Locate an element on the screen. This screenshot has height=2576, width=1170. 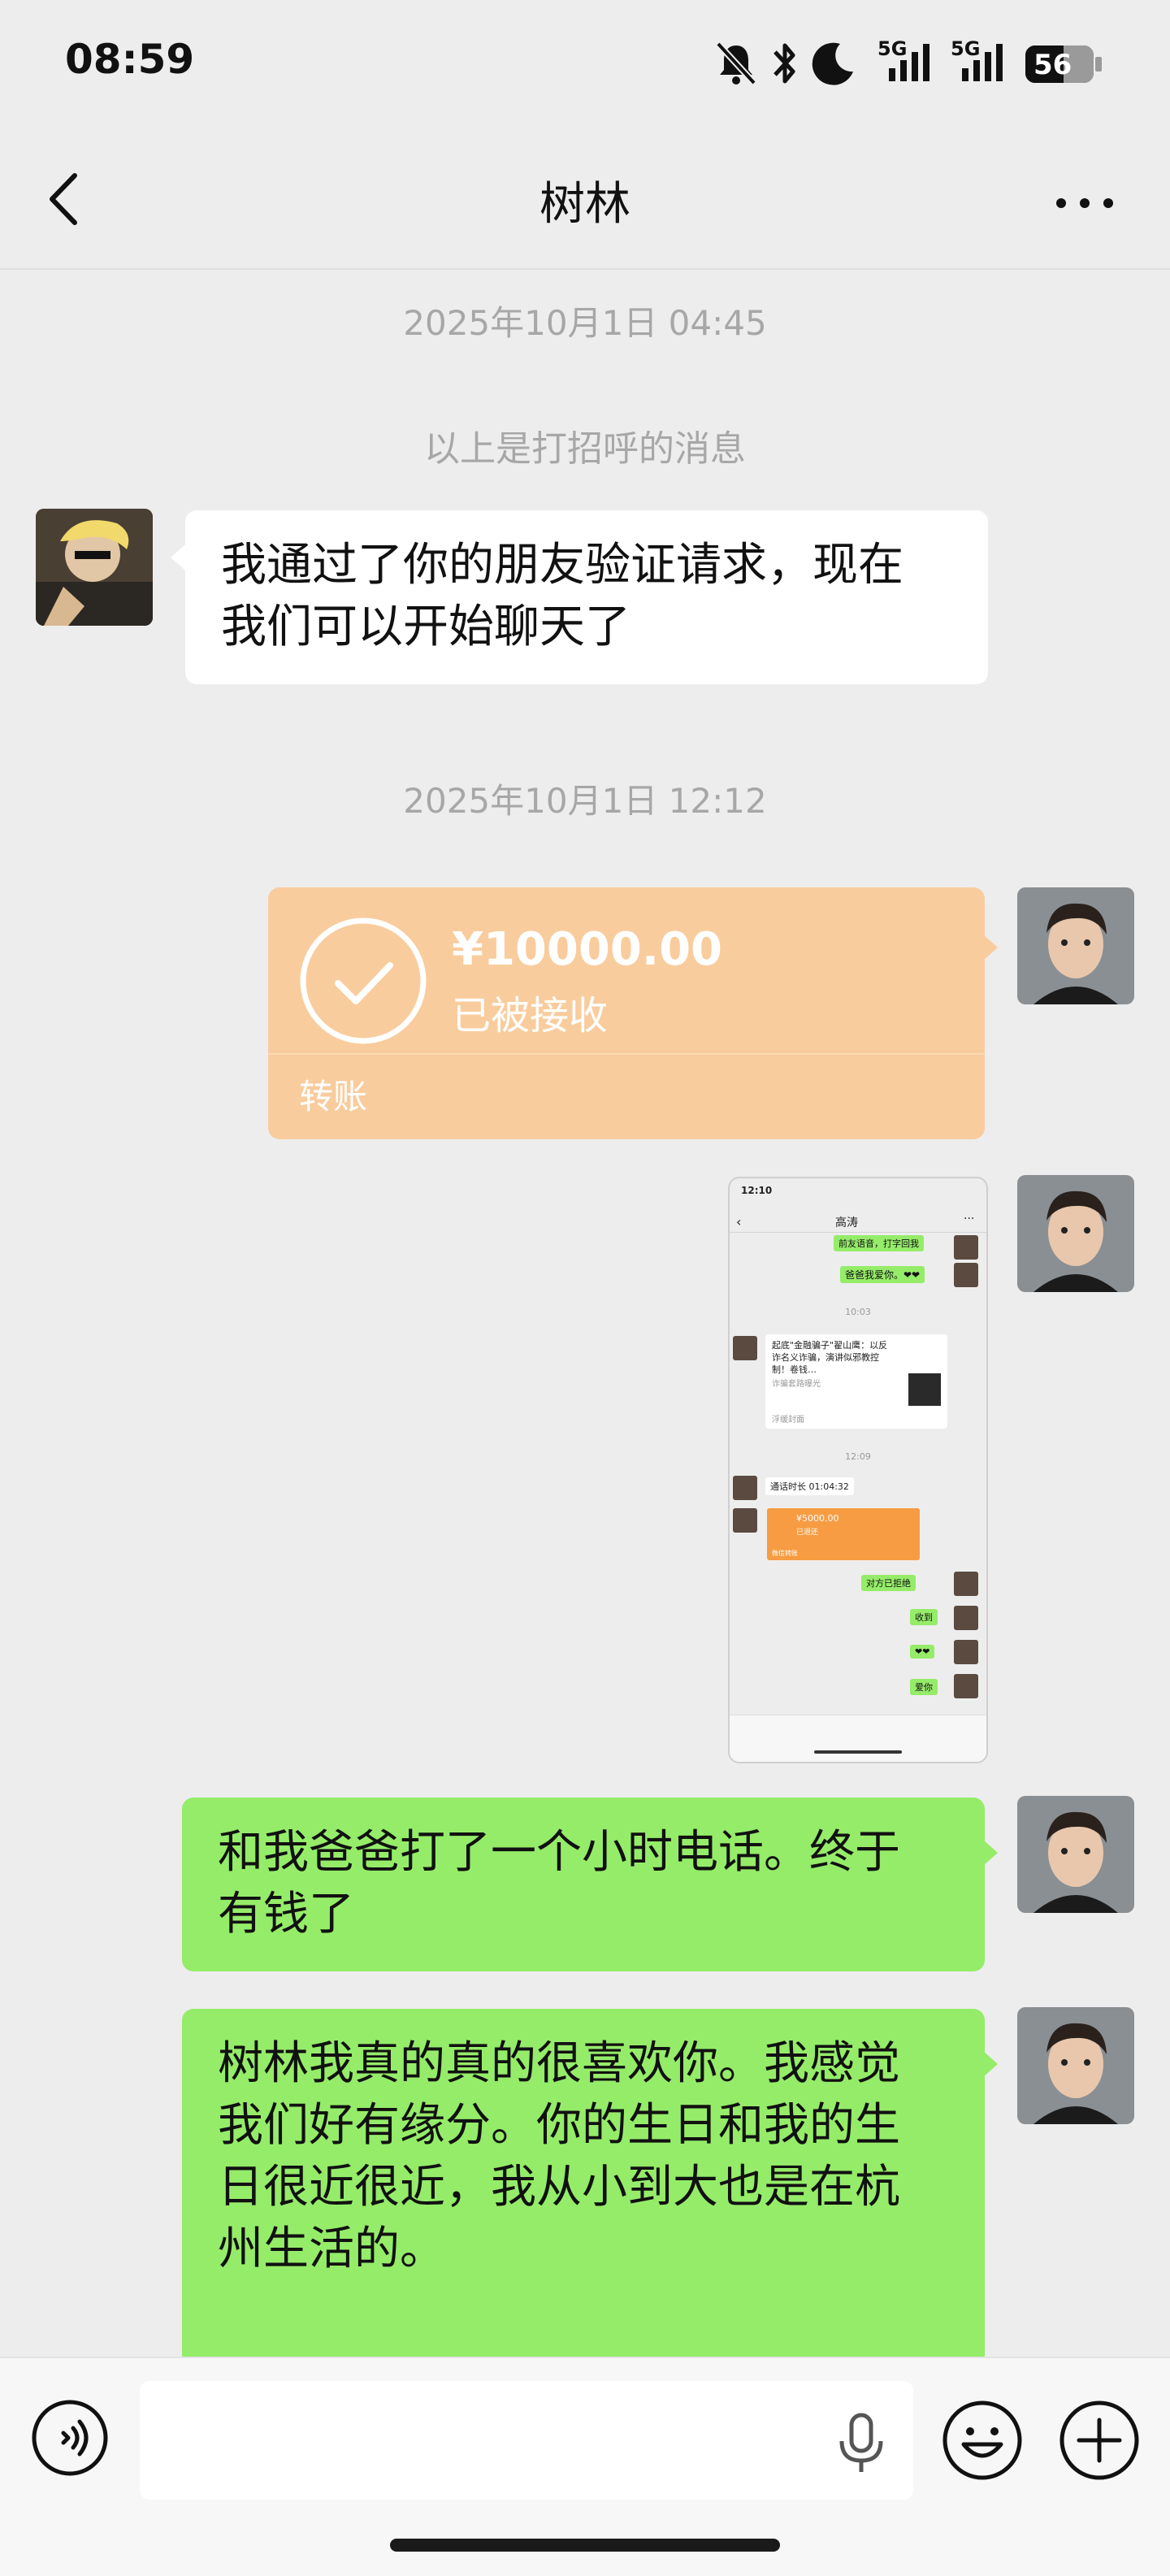
status-time: 08:59 is located at coordinates (130, 60).